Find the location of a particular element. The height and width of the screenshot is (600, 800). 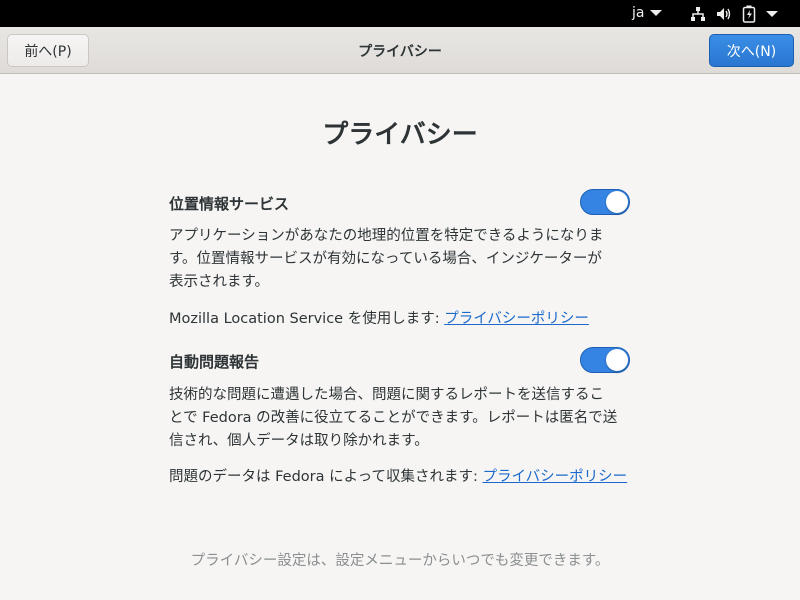

network-icon is located at coordinates (698, 14).